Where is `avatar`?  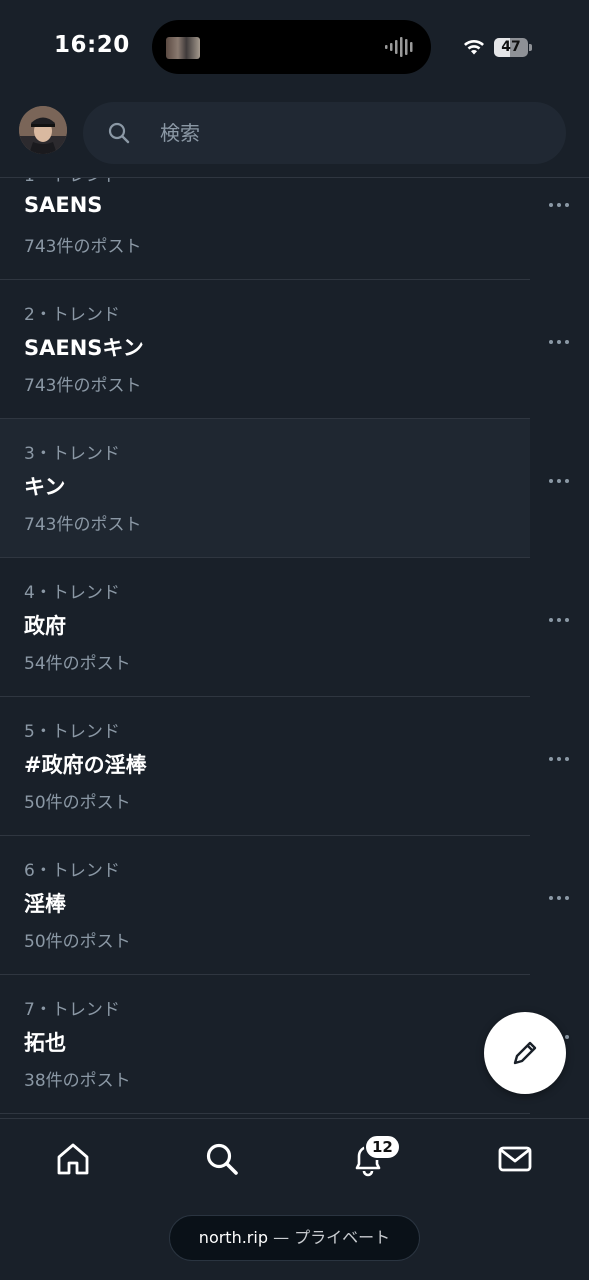 avatar is located at coordinates (43, 130).